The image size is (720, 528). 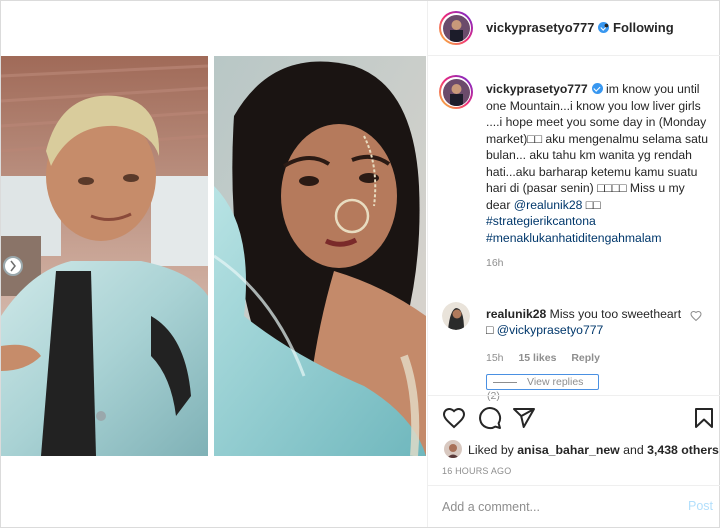 I want to click on comment-timestamp: 15h, so click(x=495, y=358).